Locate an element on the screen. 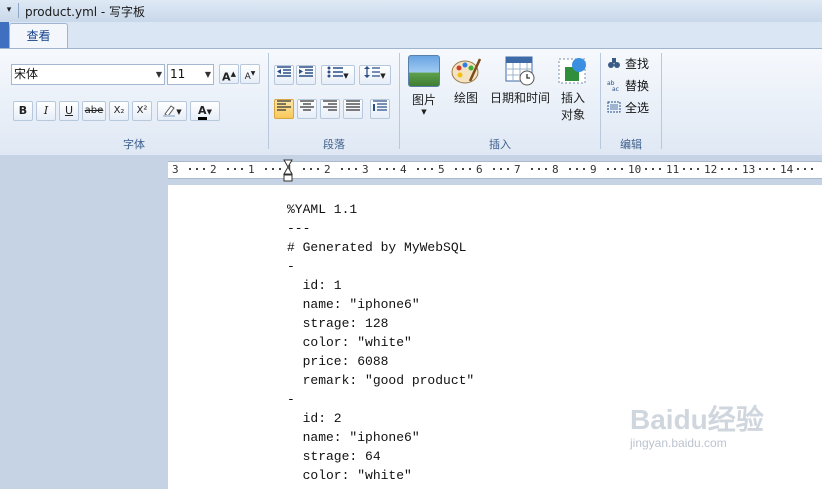  grow-font-button: A▲ is located at coordinates (229, 74).